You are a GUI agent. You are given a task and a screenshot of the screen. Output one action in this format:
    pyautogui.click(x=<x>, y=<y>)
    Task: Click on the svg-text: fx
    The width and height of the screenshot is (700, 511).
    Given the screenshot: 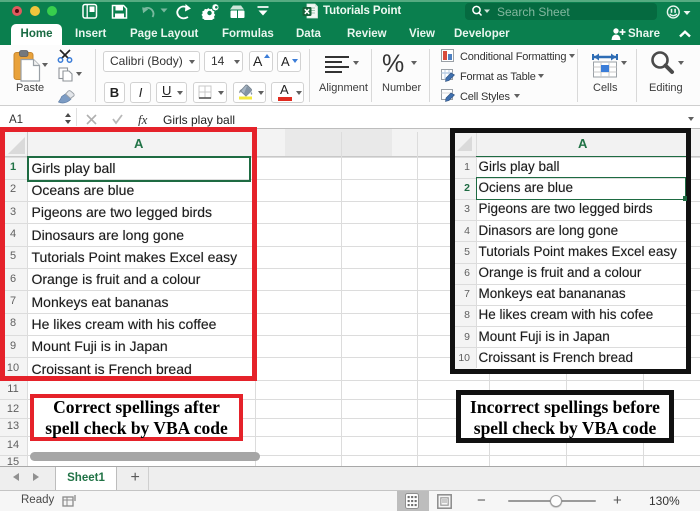 What is the action you would take?
    pyautogui.click(x=143, y=119)
    